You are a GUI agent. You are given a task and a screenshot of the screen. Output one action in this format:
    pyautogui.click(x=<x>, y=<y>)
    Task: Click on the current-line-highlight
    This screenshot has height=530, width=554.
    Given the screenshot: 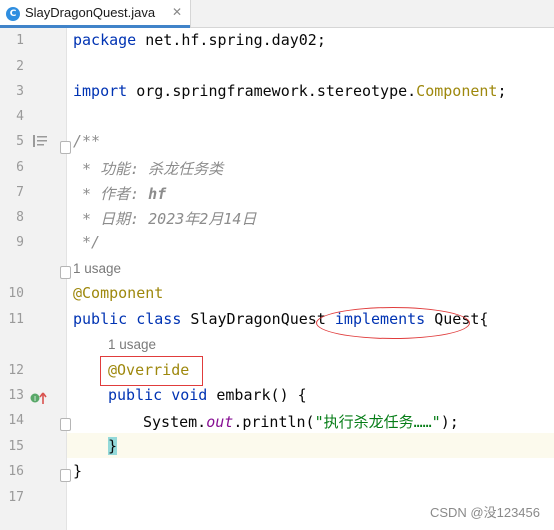 What is the action you would take?
    pyautogui.click(x=310, y=445)
    